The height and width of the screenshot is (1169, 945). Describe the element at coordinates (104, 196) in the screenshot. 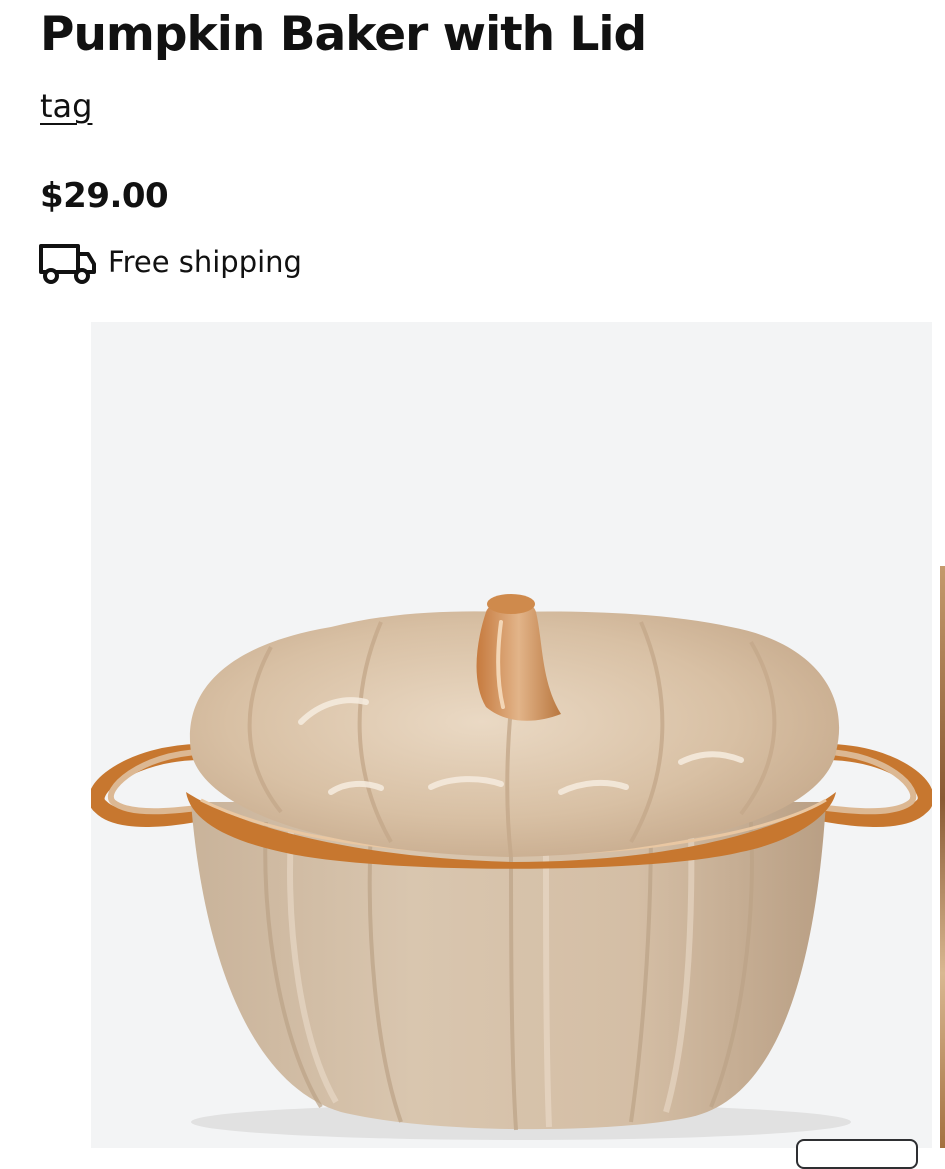

I see `product-price: $29.00` at that location.